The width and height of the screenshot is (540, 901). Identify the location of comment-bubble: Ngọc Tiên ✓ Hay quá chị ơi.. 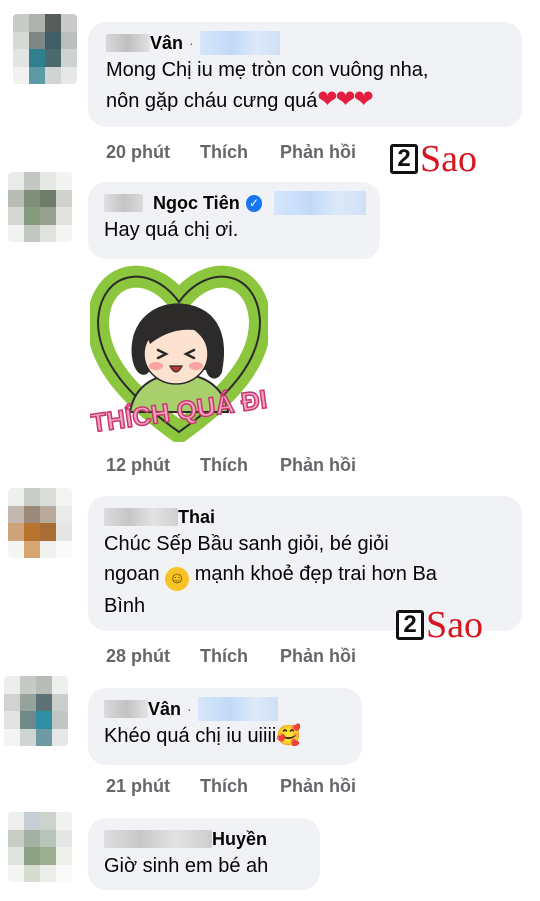
(234, 220).